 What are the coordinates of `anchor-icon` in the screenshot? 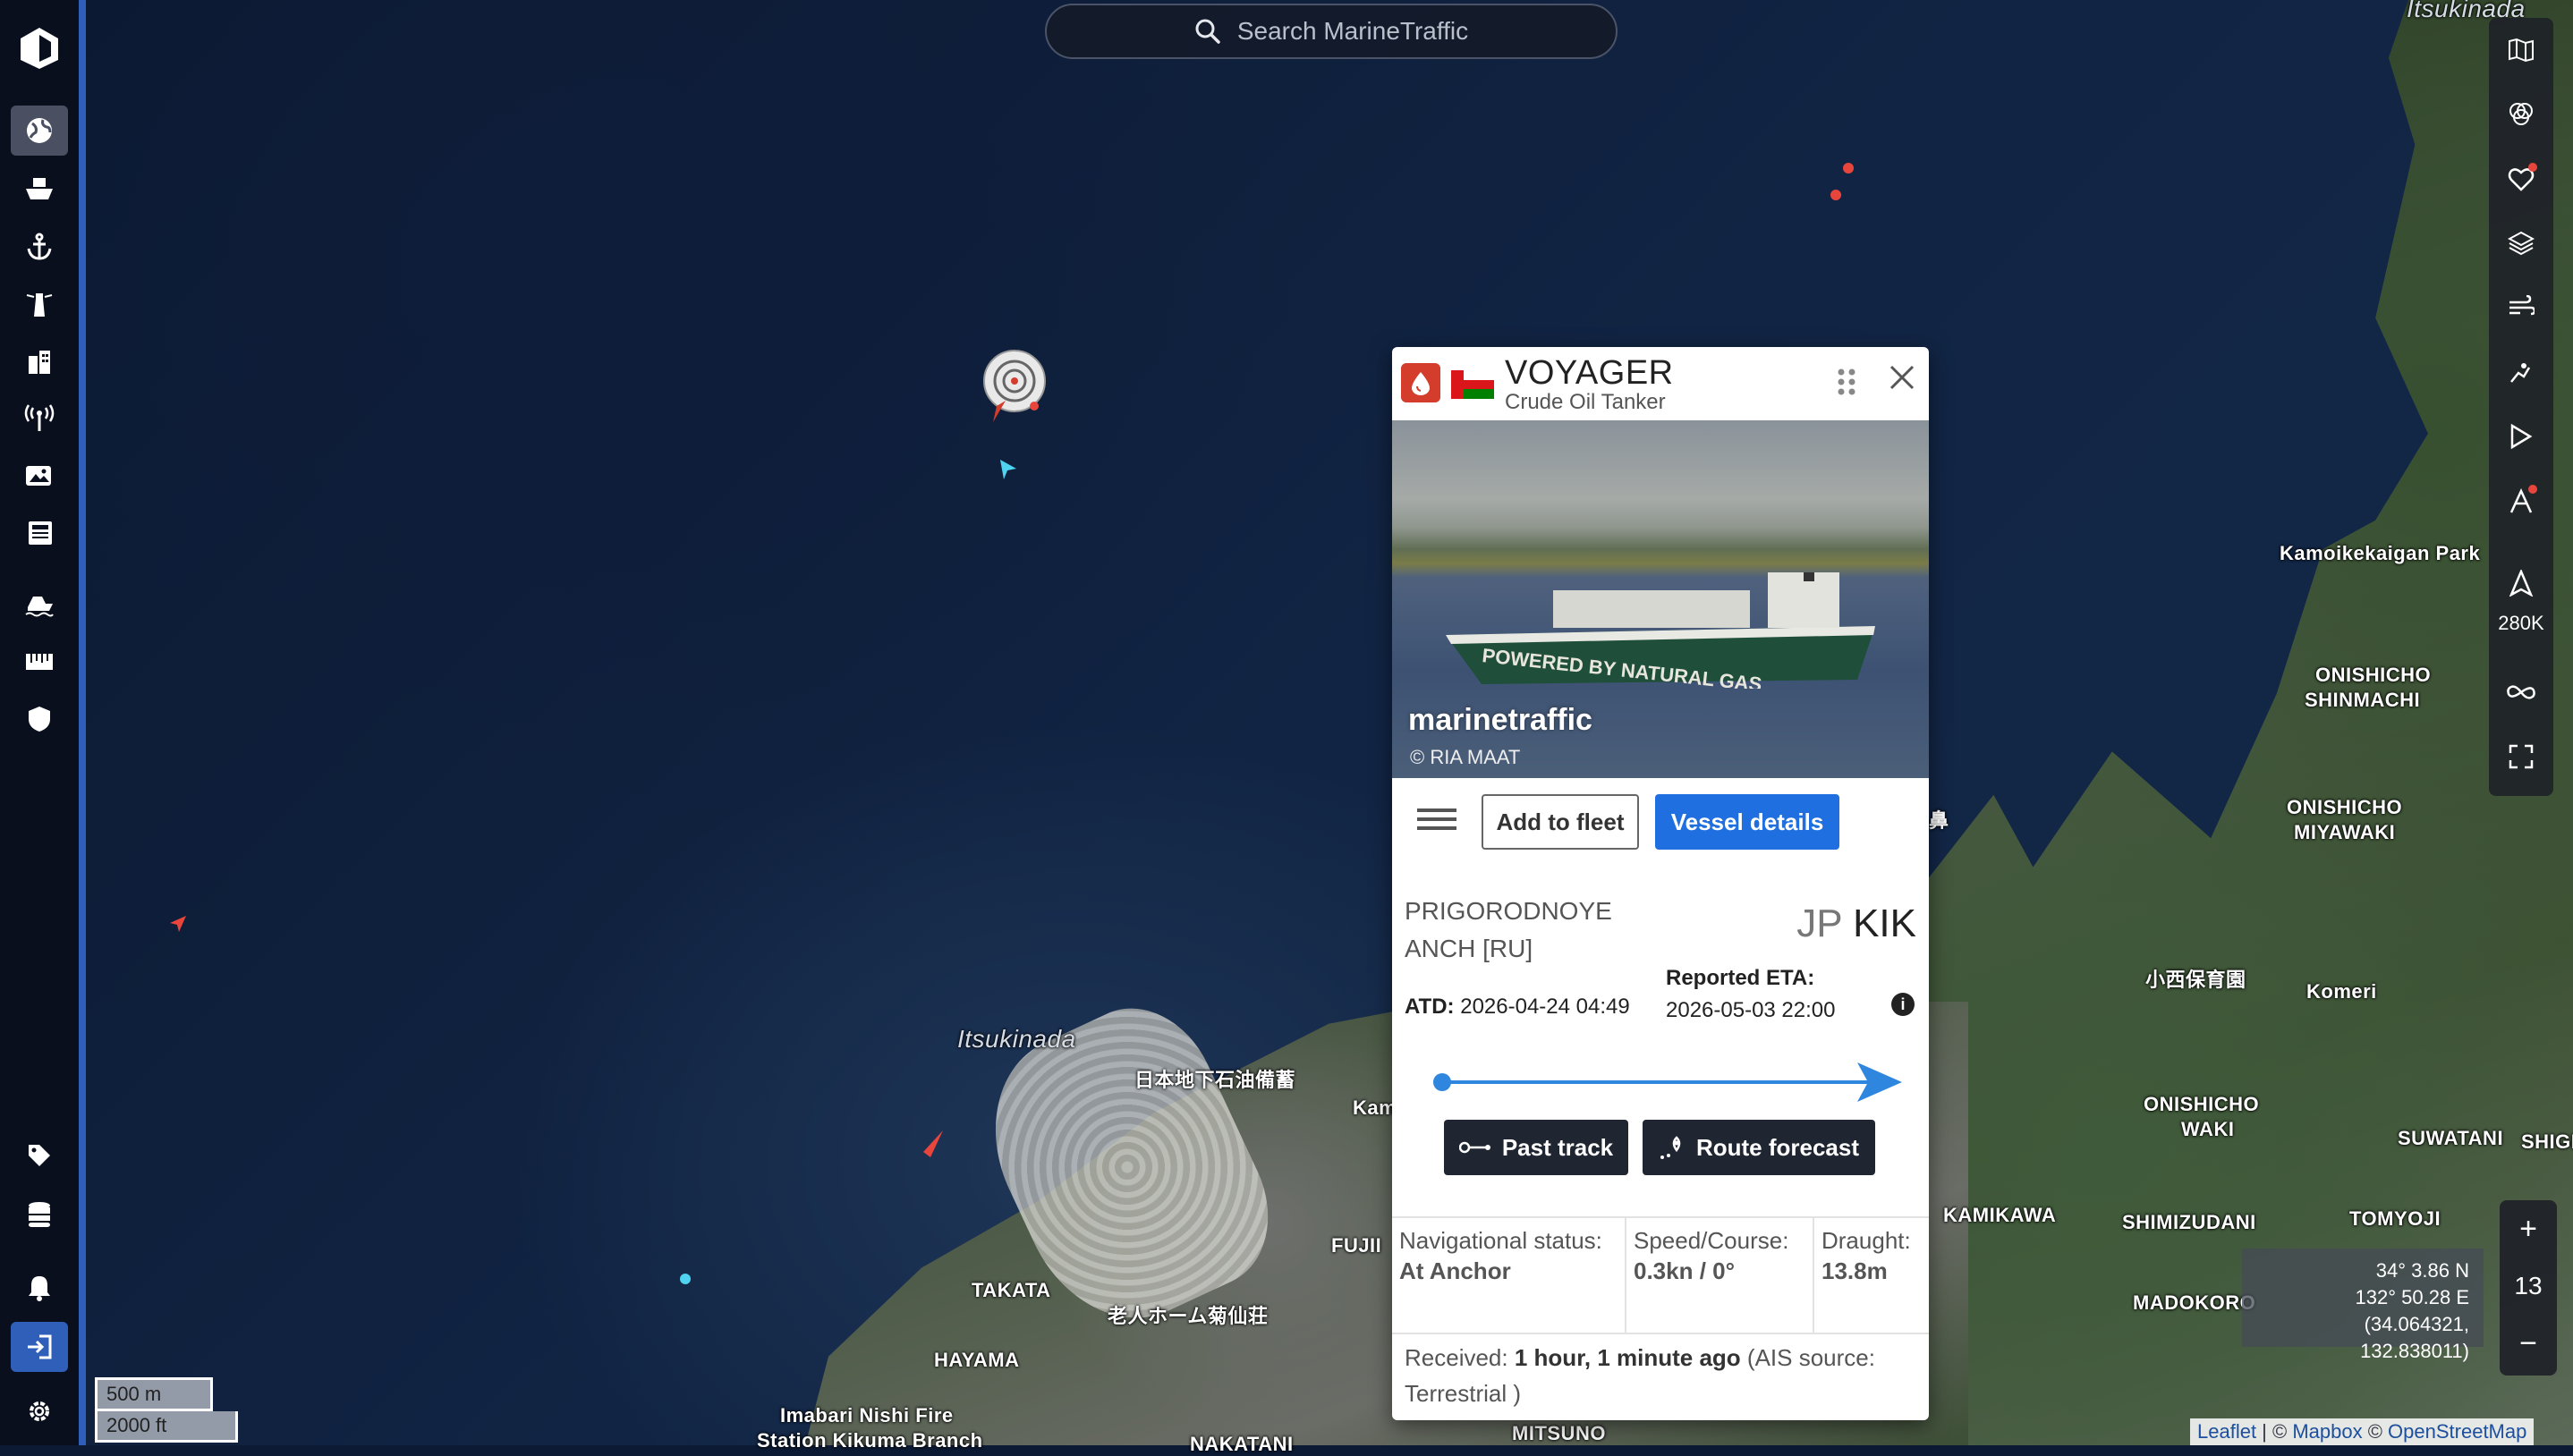 It's located at (39, 247).